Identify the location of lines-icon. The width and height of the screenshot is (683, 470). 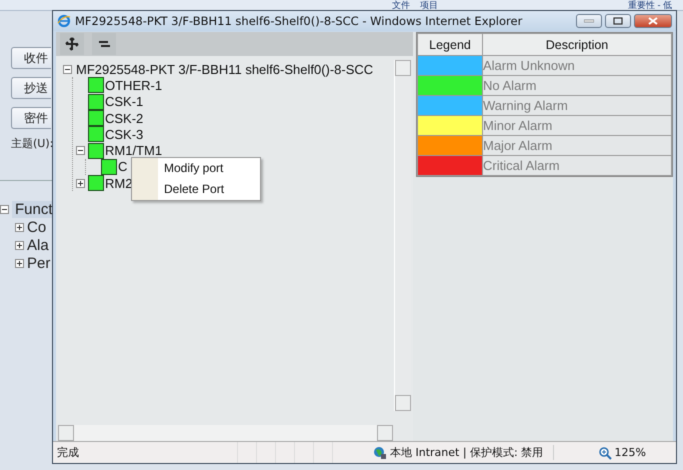
(104, 44).